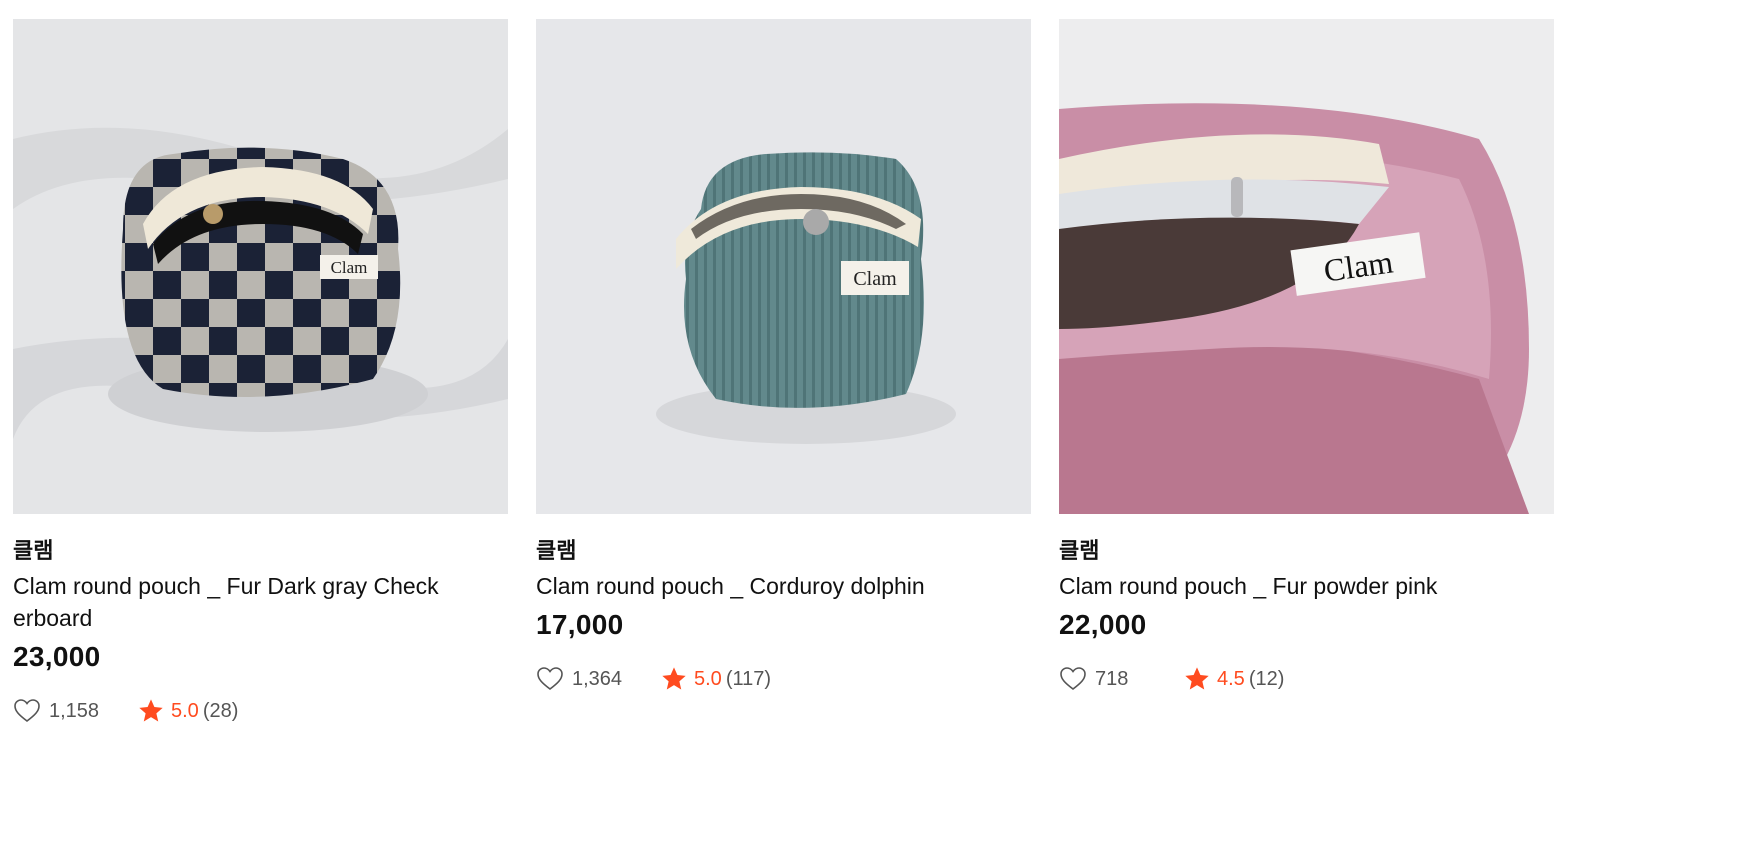 This screenshot has height=844, width=1740. I want to click on product-meta: 1,158 5.0 (28), so click(260, 711).